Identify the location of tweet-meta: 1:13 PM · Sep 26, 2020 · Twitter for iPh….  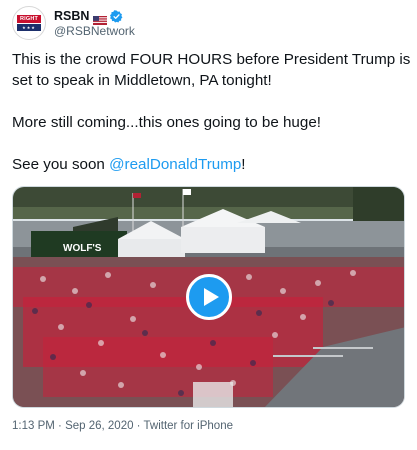
(122, 426).